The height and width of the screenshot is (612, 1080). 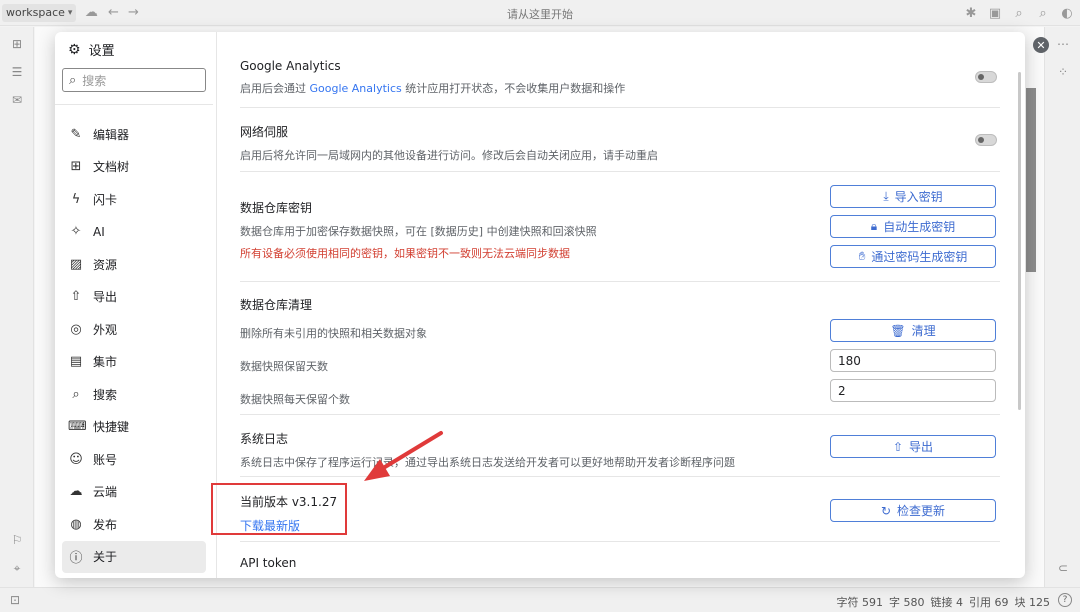 I want to click on annotation-arrow-icon, so click(x=403, y=456).